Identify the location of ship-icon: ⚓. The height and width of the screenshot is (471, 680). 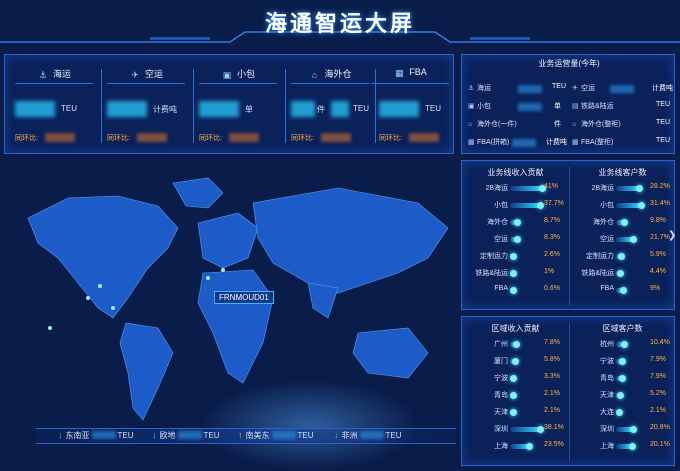
(471, 88).